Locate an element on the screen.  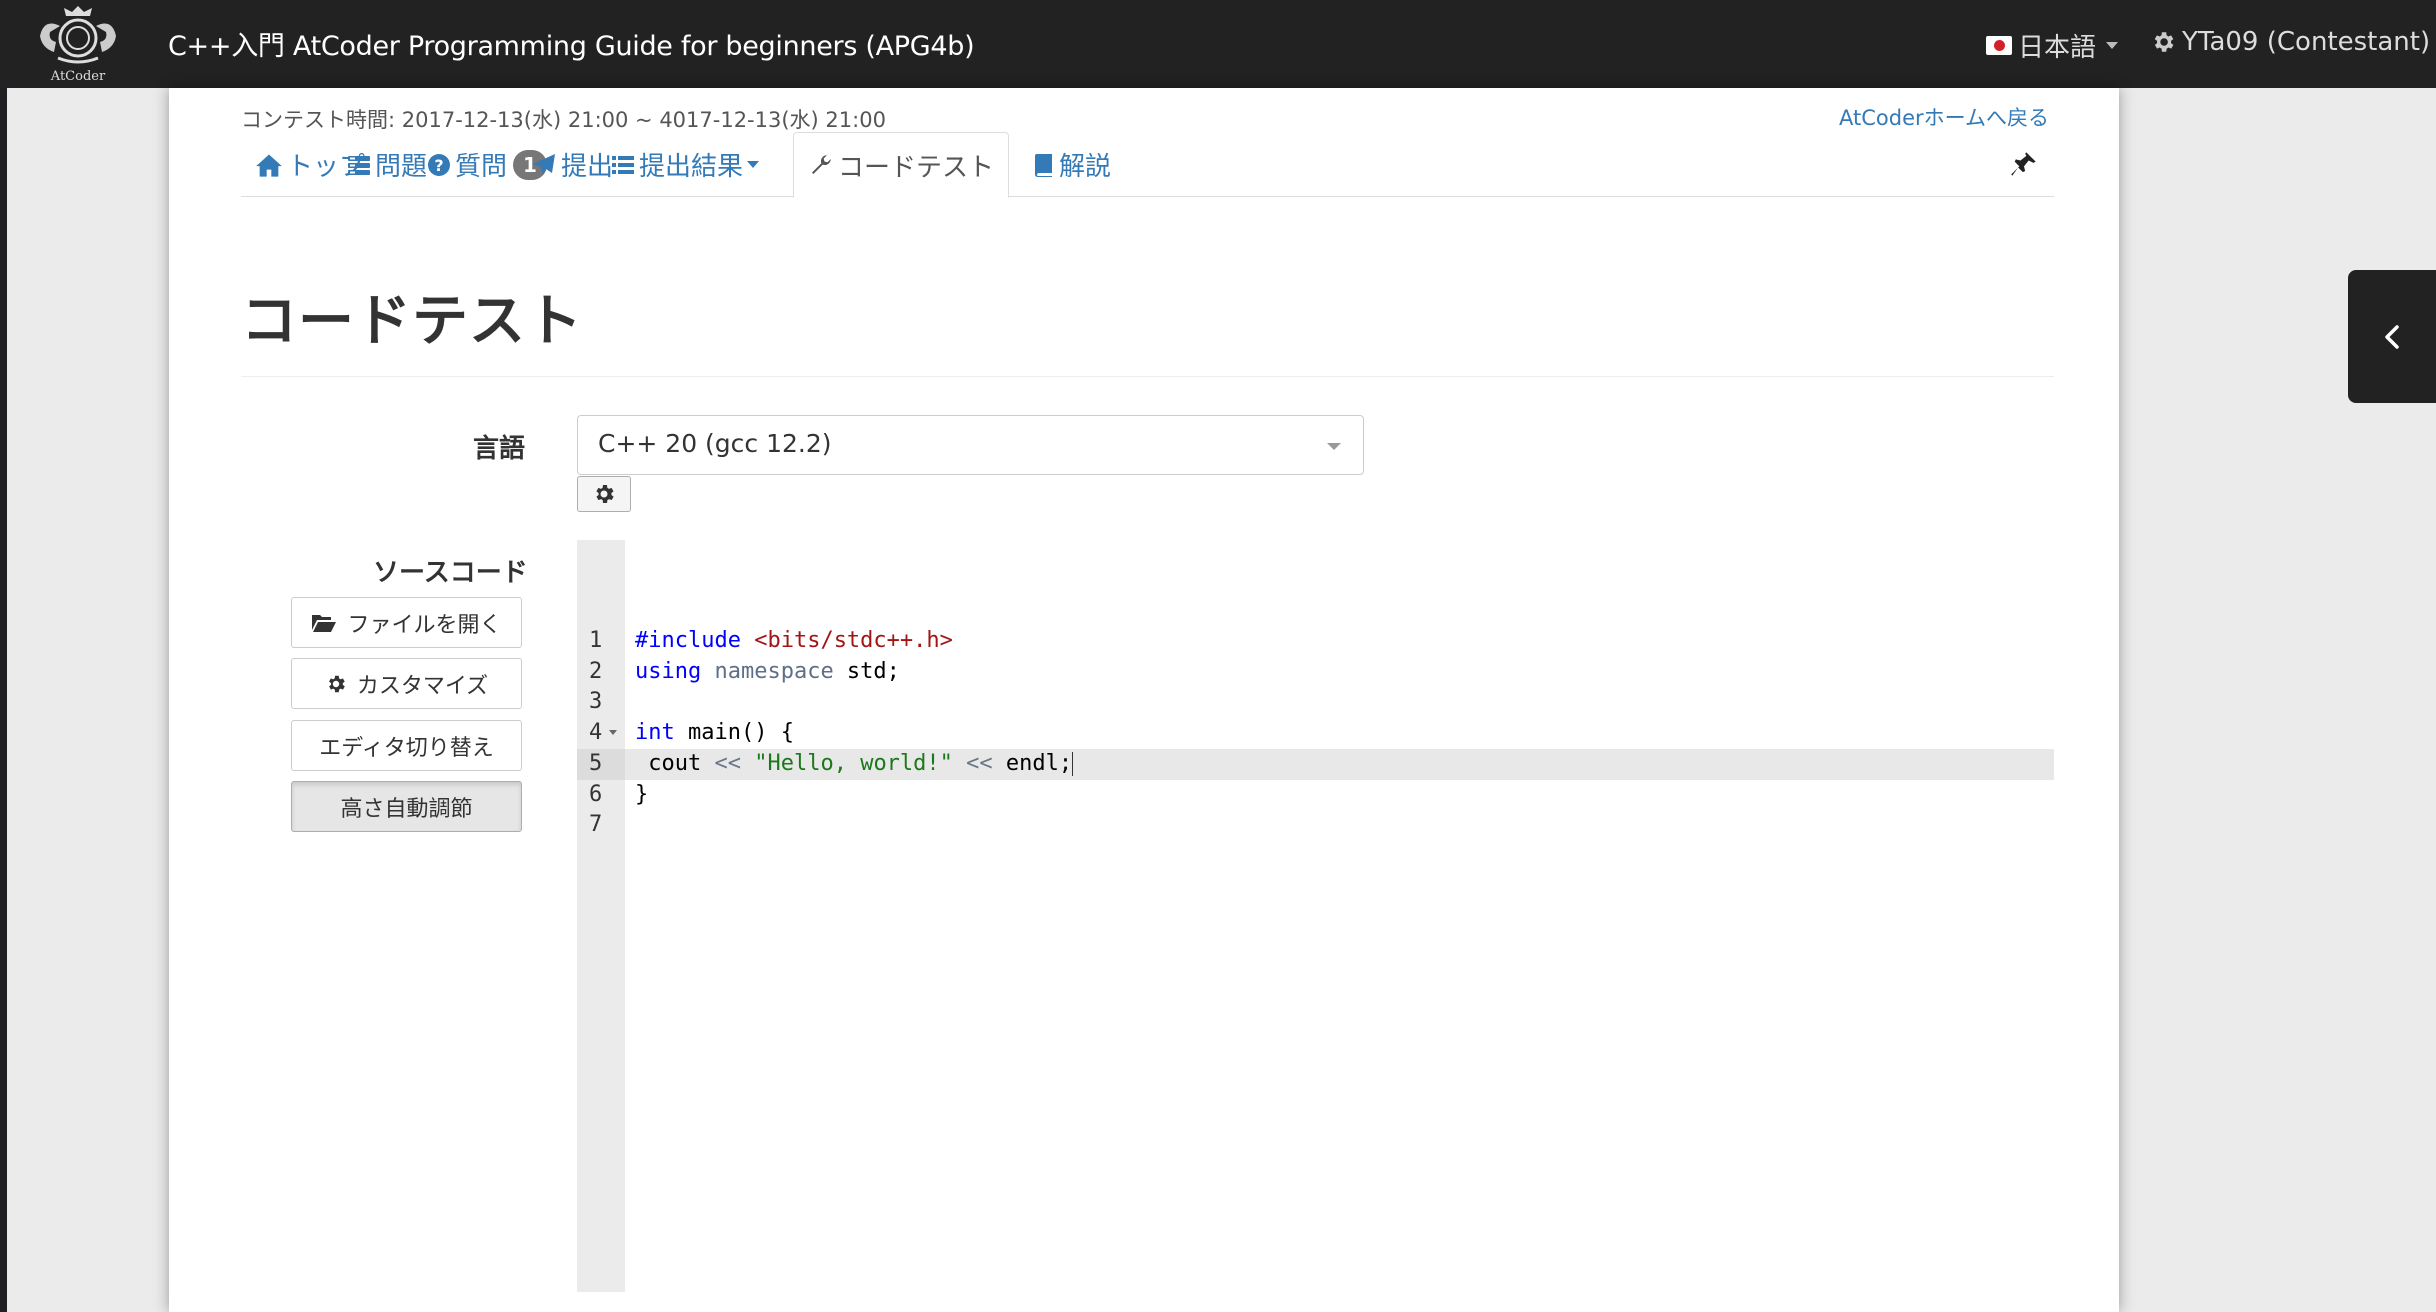
tab-custom-test: コードテスト is located at coordinates (901, 165).